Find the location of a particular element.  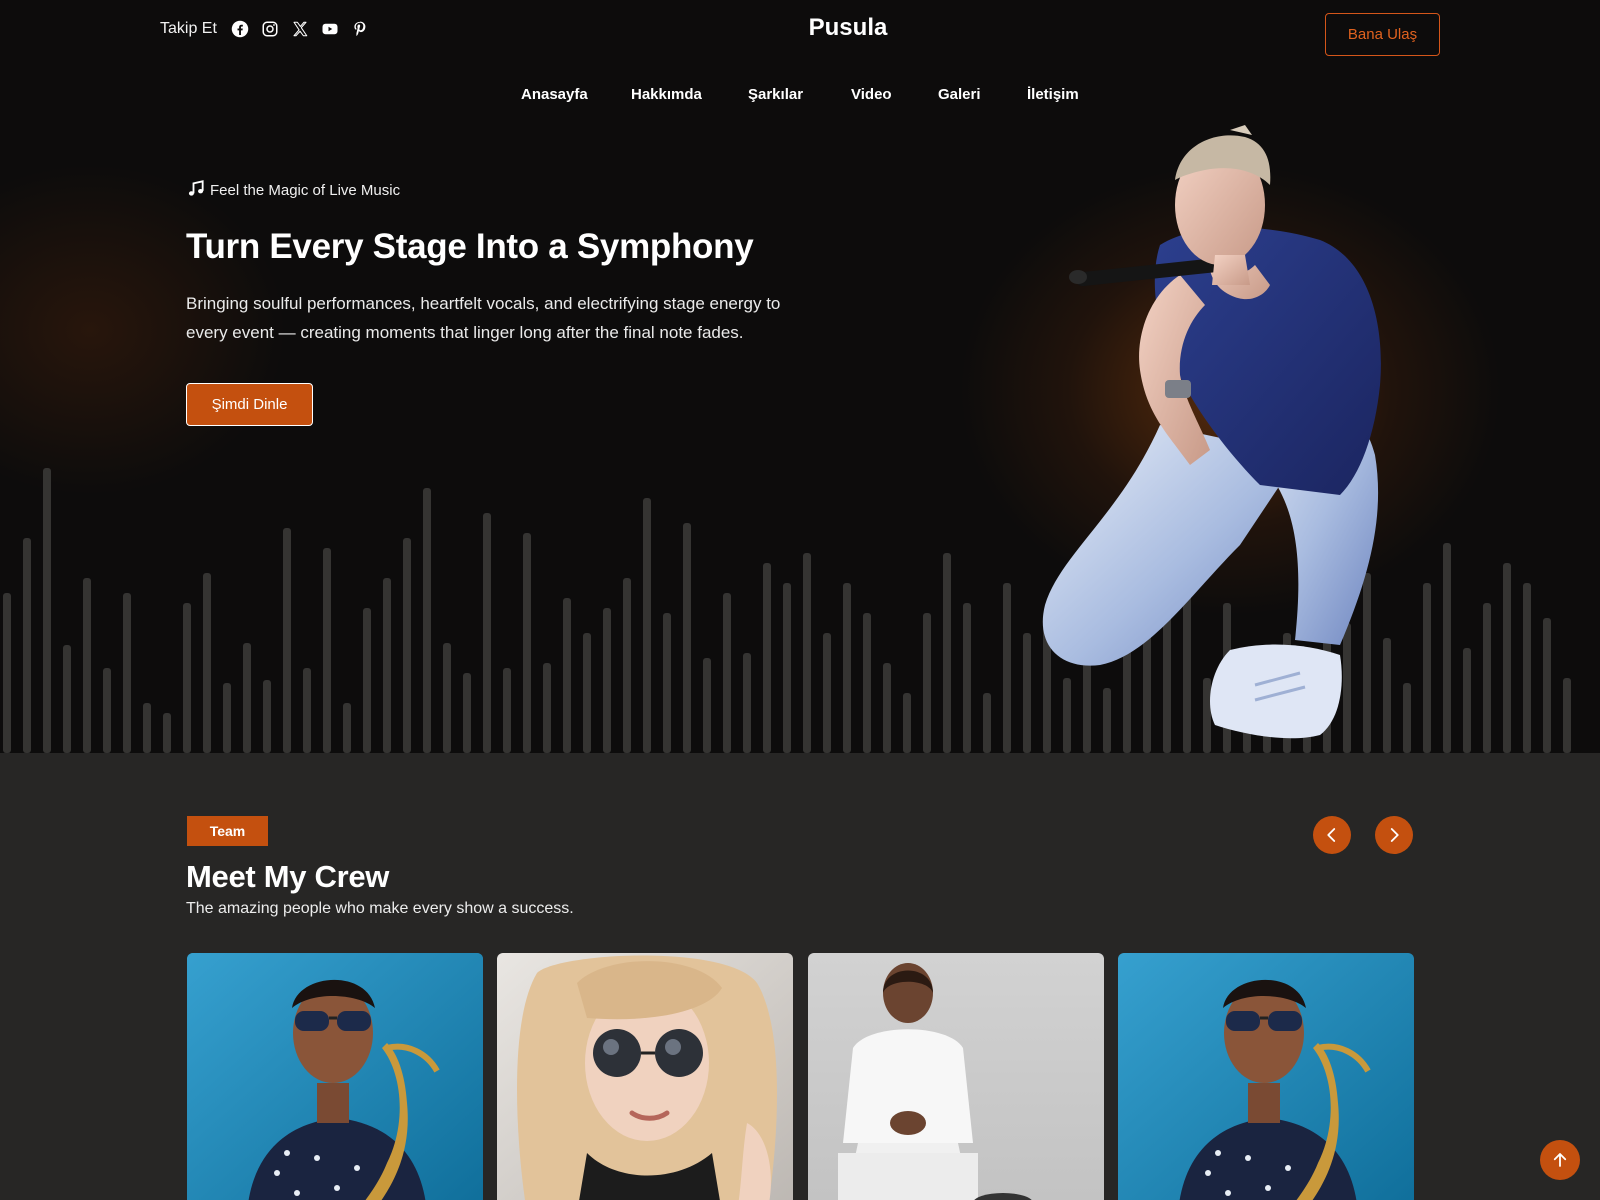

social-follow: Takip Et is located at coordinates (264, 29).